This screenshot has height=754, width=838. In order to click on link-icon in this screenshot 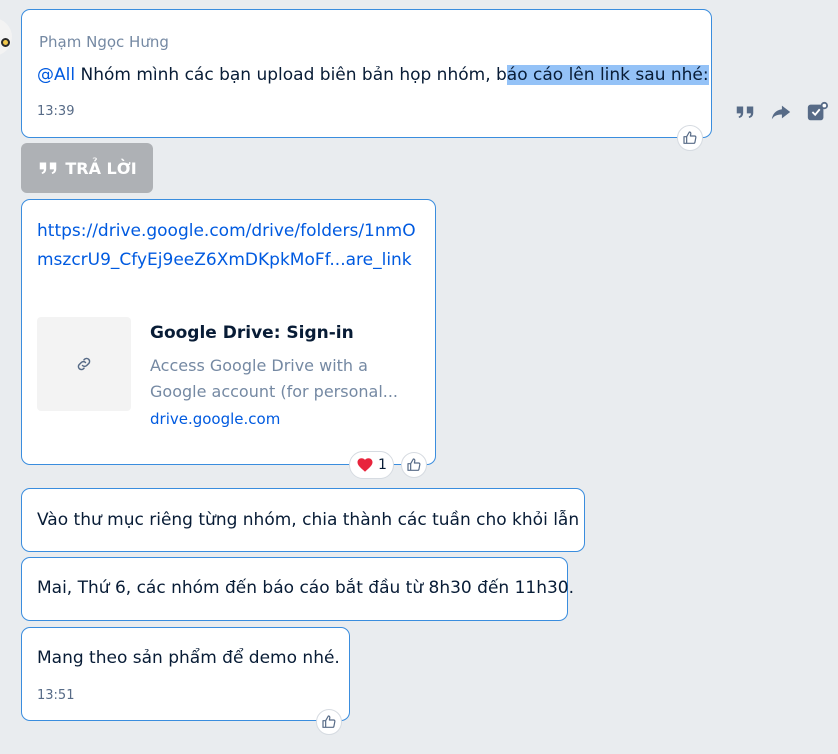, I will do `click(84, 364)`.